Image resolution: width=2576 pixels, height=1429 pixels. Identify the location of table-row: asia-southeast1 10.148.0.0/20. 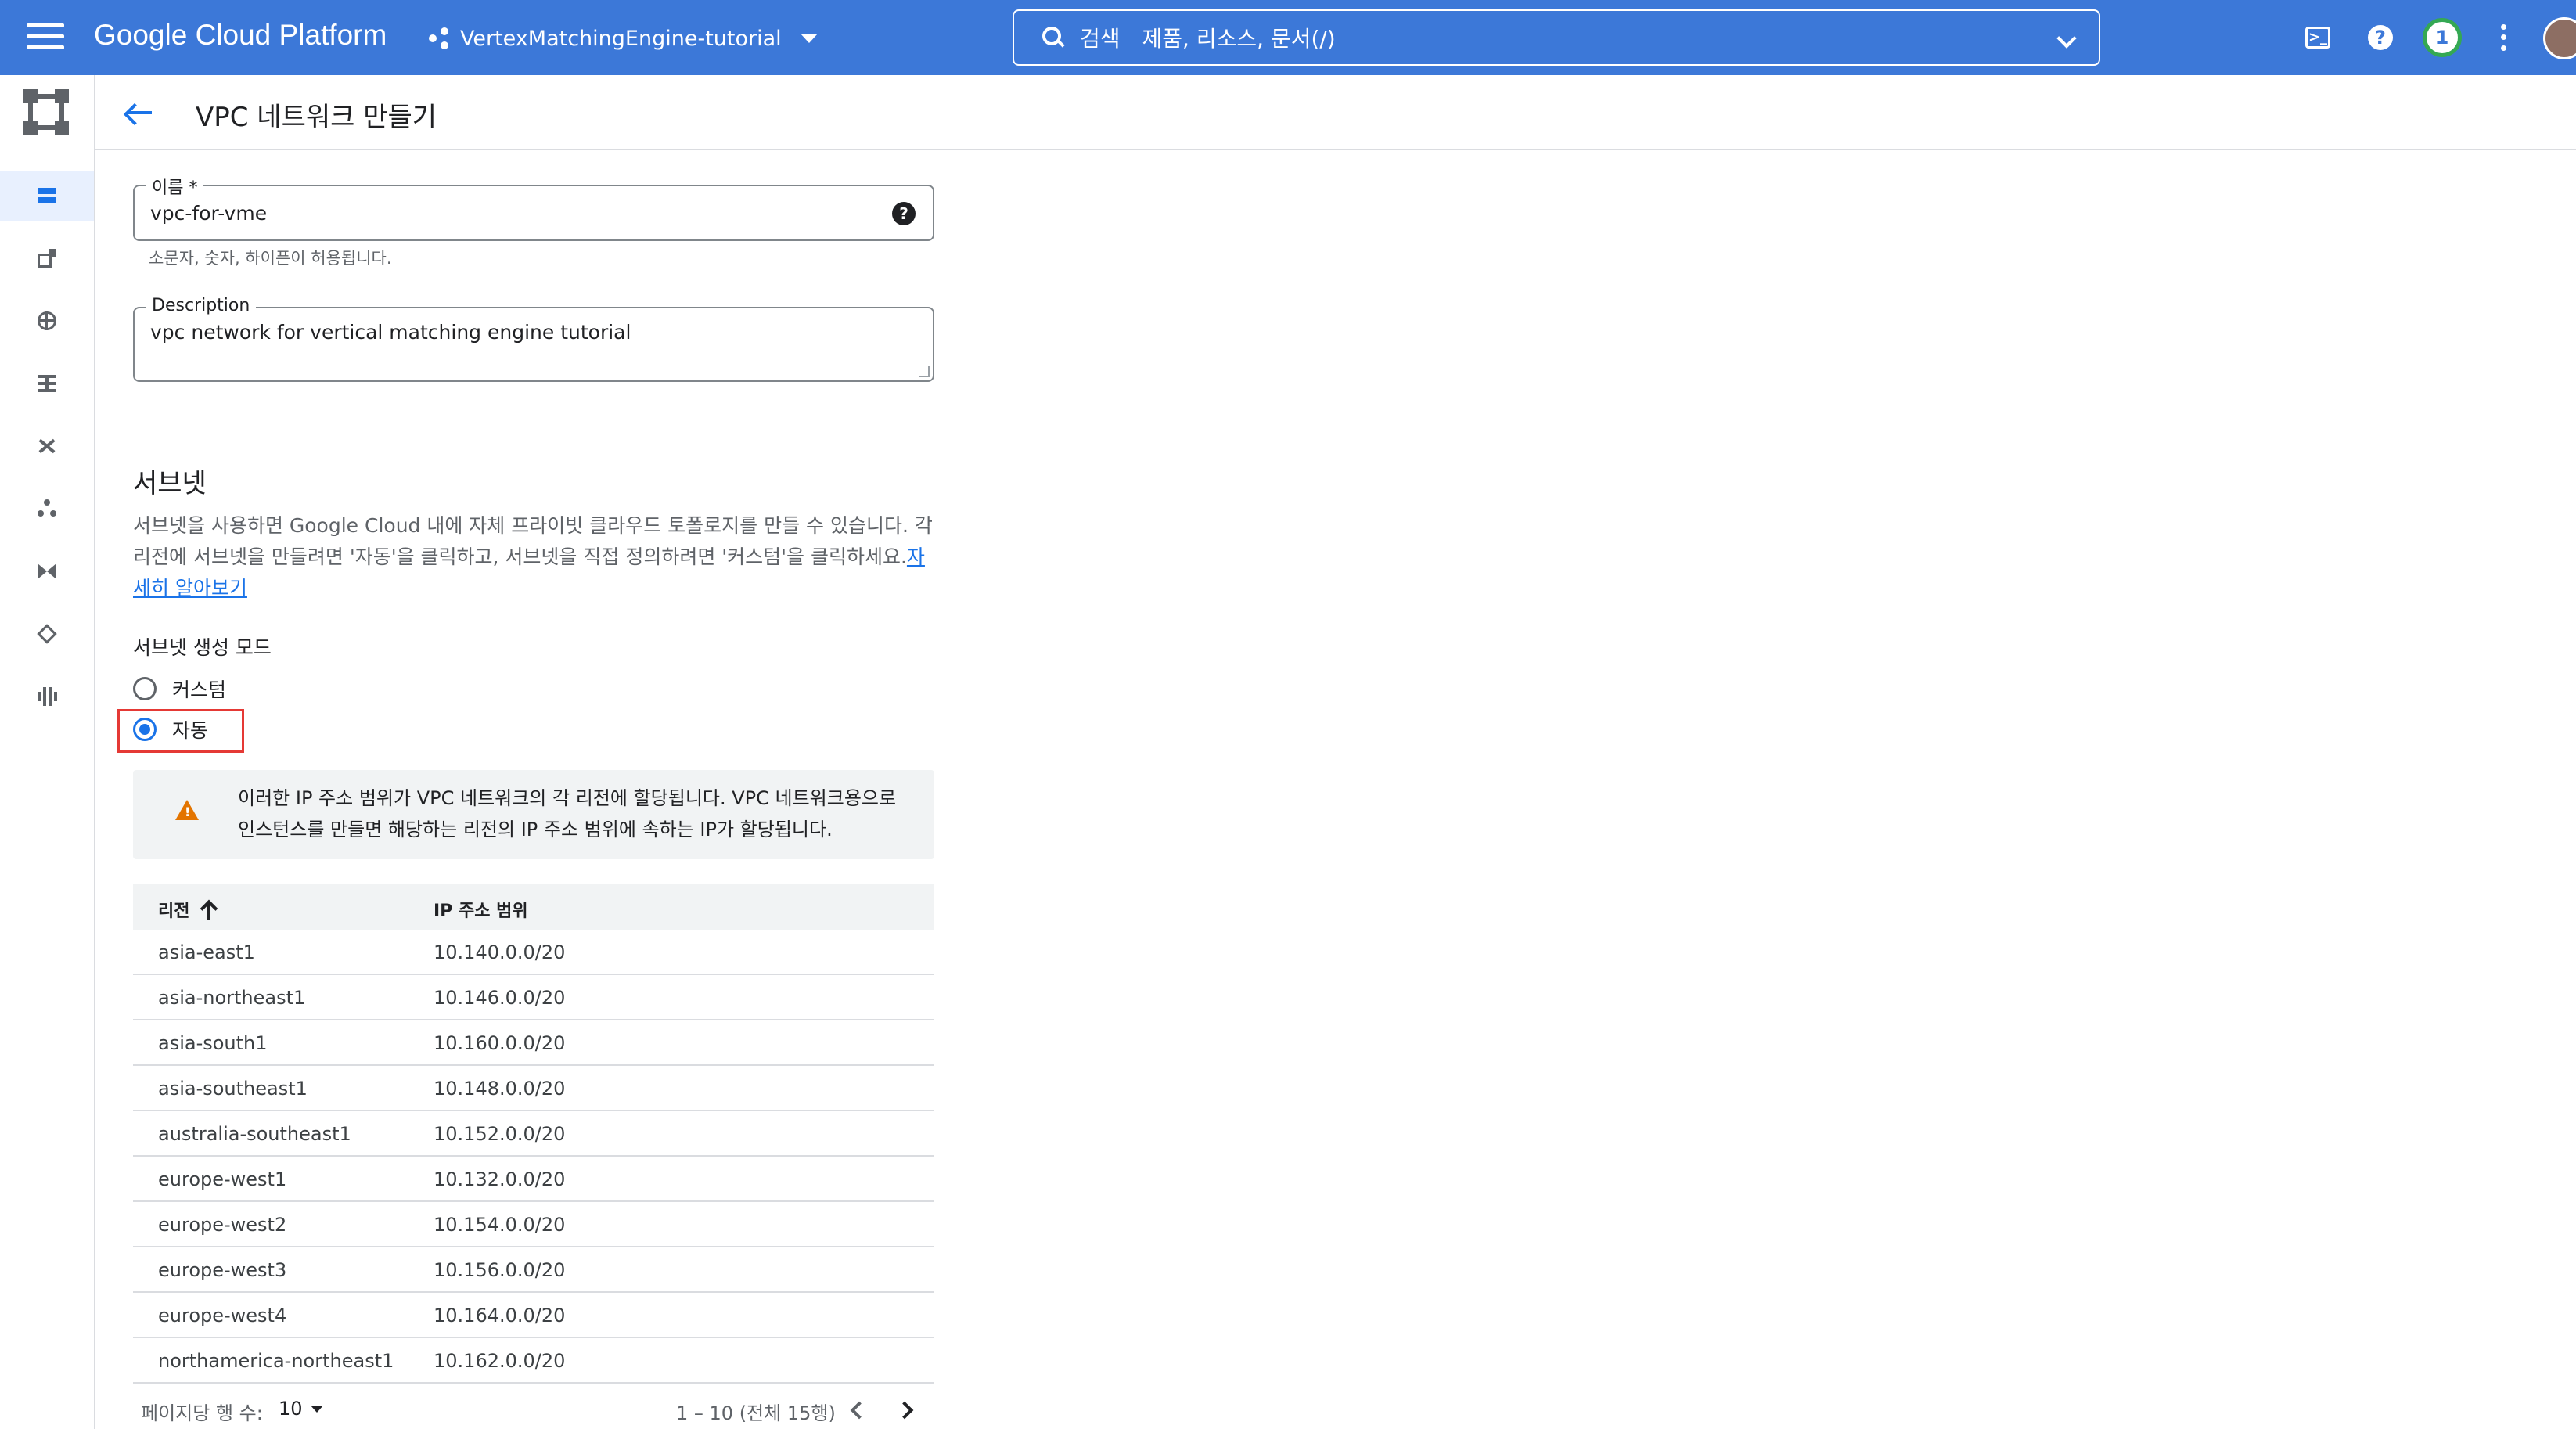
(533, 1088).